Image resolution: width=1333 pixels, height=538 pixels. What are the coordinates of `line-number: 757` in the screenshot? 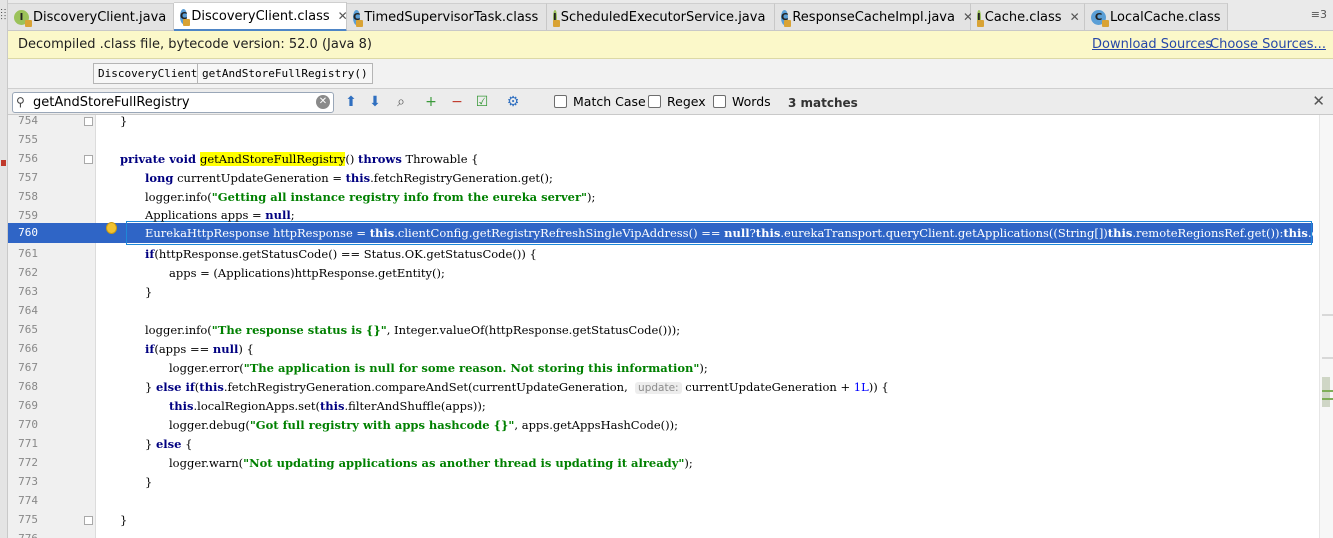 It's located at (28, 177).